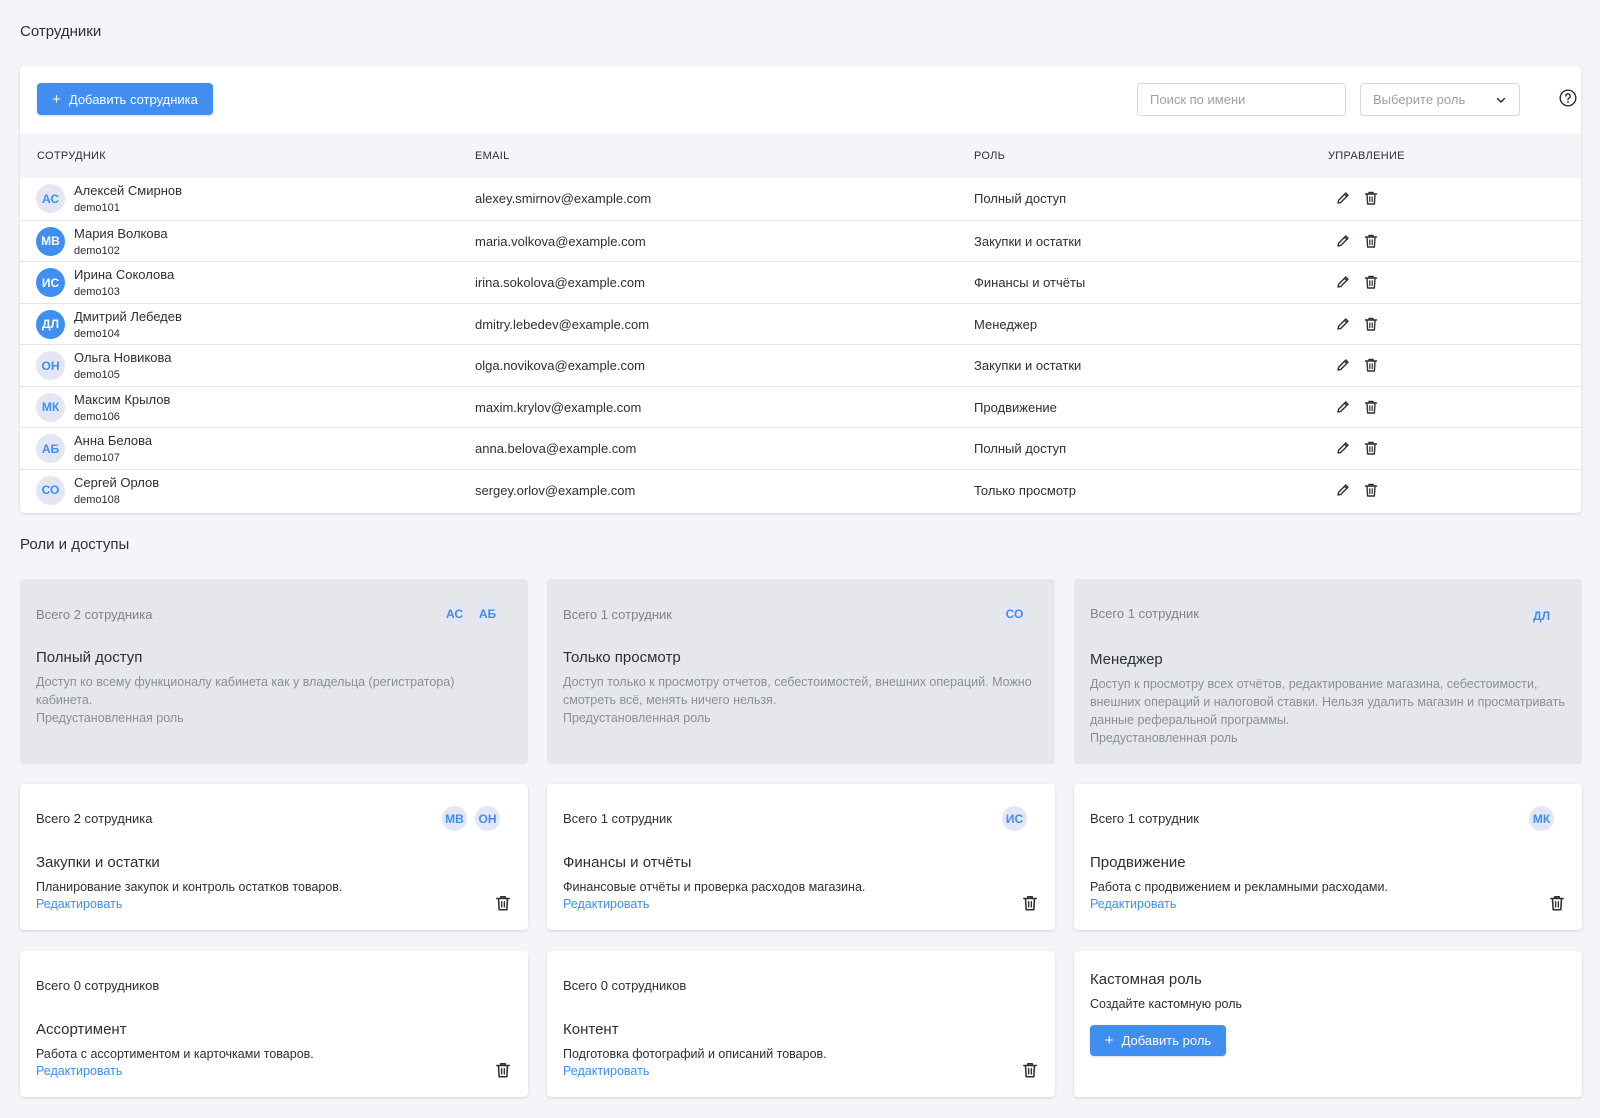 The height and width of the screenshot is (1118, 1600). Describe the element at coordinates (1138, 862) in the screenshot. I see `role-title: Продвижение` at that location.